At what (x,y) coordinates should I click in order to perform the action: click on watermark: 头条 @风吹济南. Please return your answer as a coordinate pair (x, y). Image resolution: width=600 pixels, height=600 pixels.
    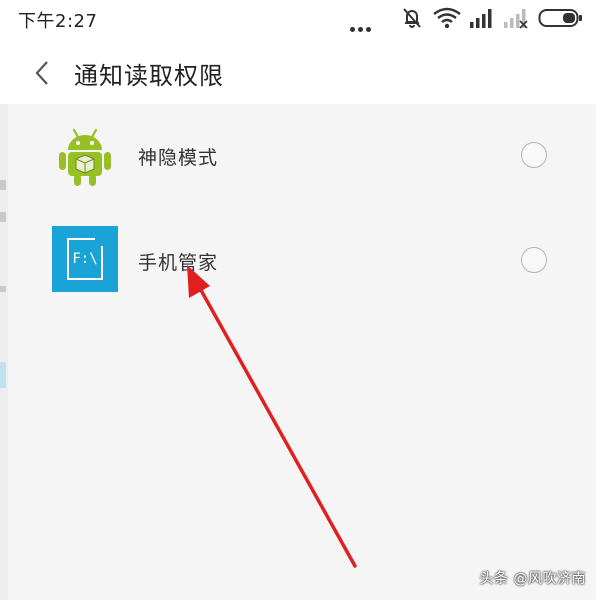
    Looking at the image, I should click on (532, 579).